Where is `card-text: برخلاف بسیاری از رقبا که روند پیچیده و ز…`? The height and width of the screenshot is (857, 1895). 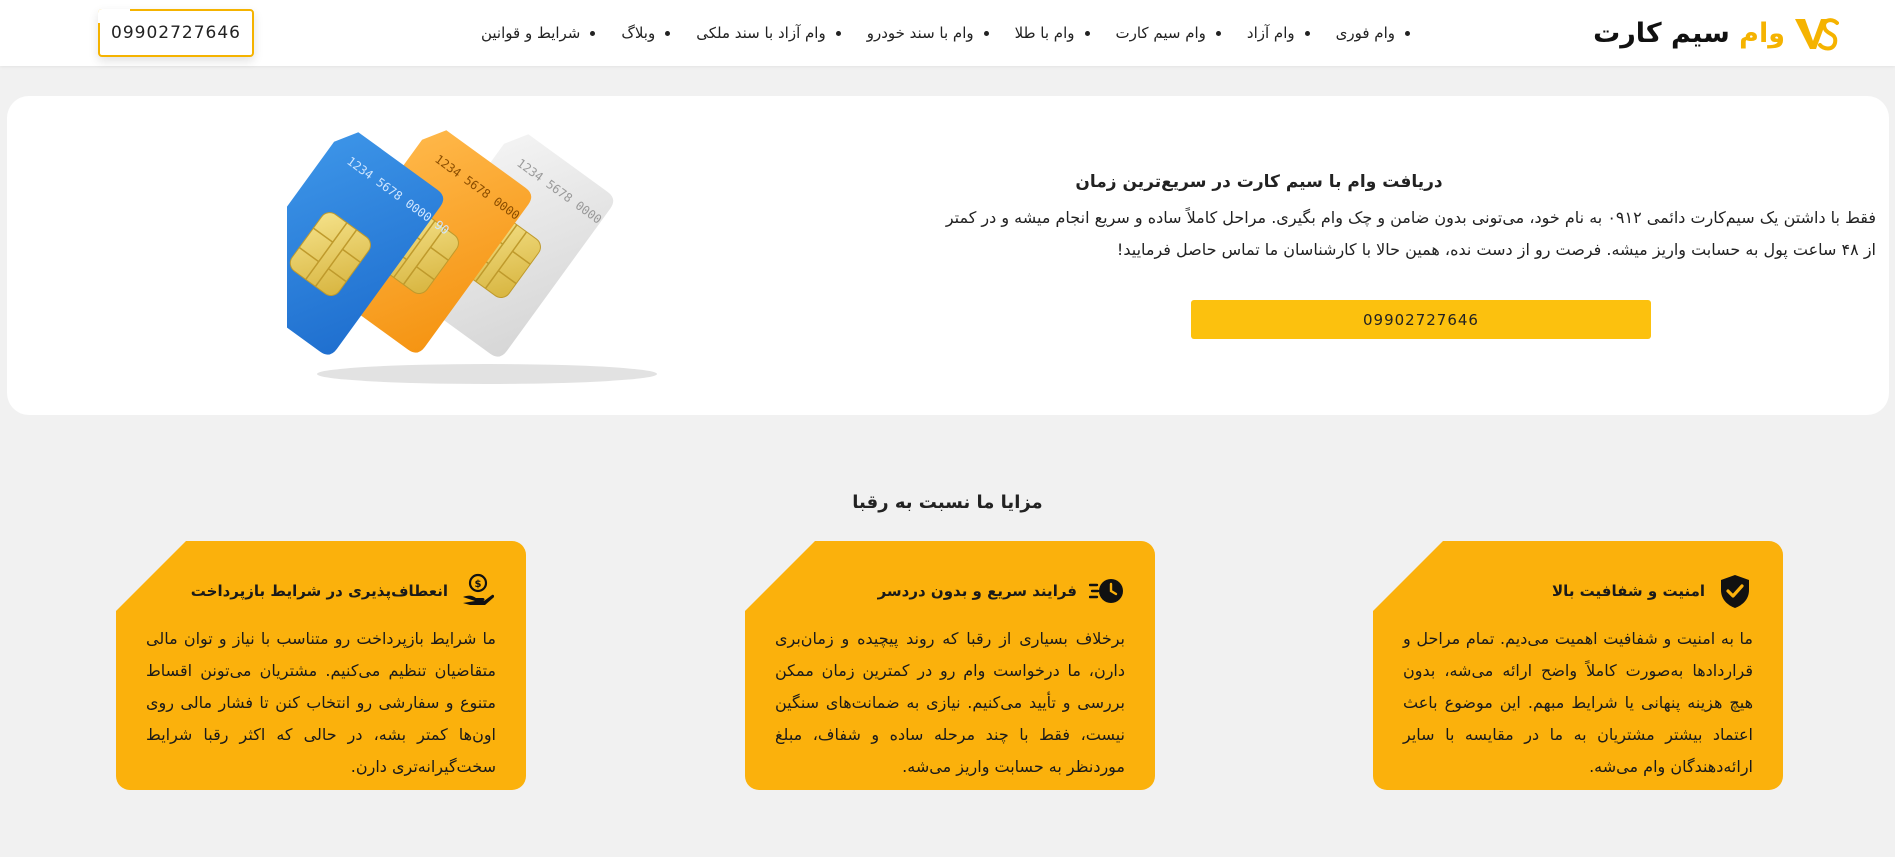
card-text: برخلاف بسیاری از رقبا که روند پیچیده و ز… is located at coordinates (950, 702).